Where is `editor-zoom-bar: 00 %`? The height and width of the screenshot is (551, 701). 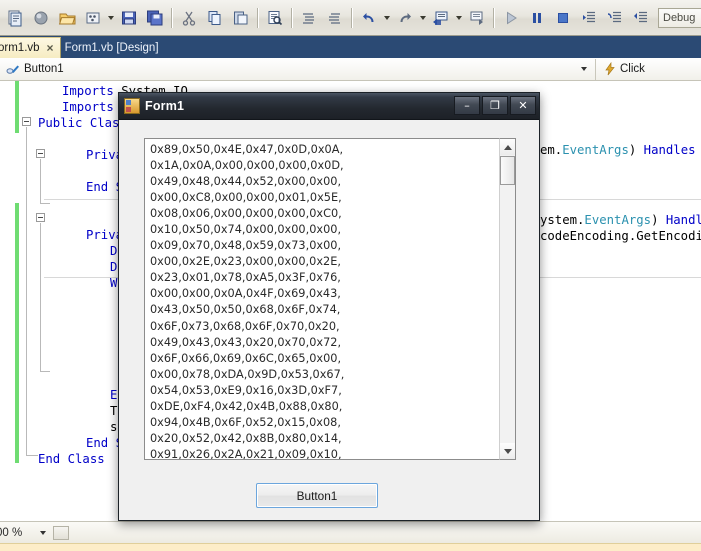 editor-zoom-bar: 00 % is located at coordinates (350, 532).